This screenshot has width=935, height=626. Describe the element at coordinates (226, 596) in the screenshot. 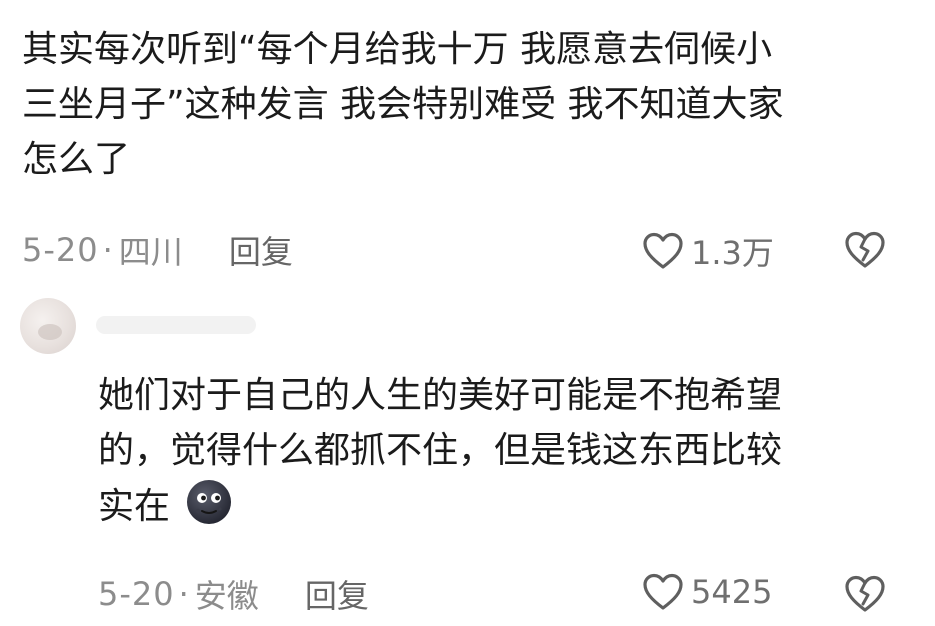

I see `comment-location: 安徽` at that location.